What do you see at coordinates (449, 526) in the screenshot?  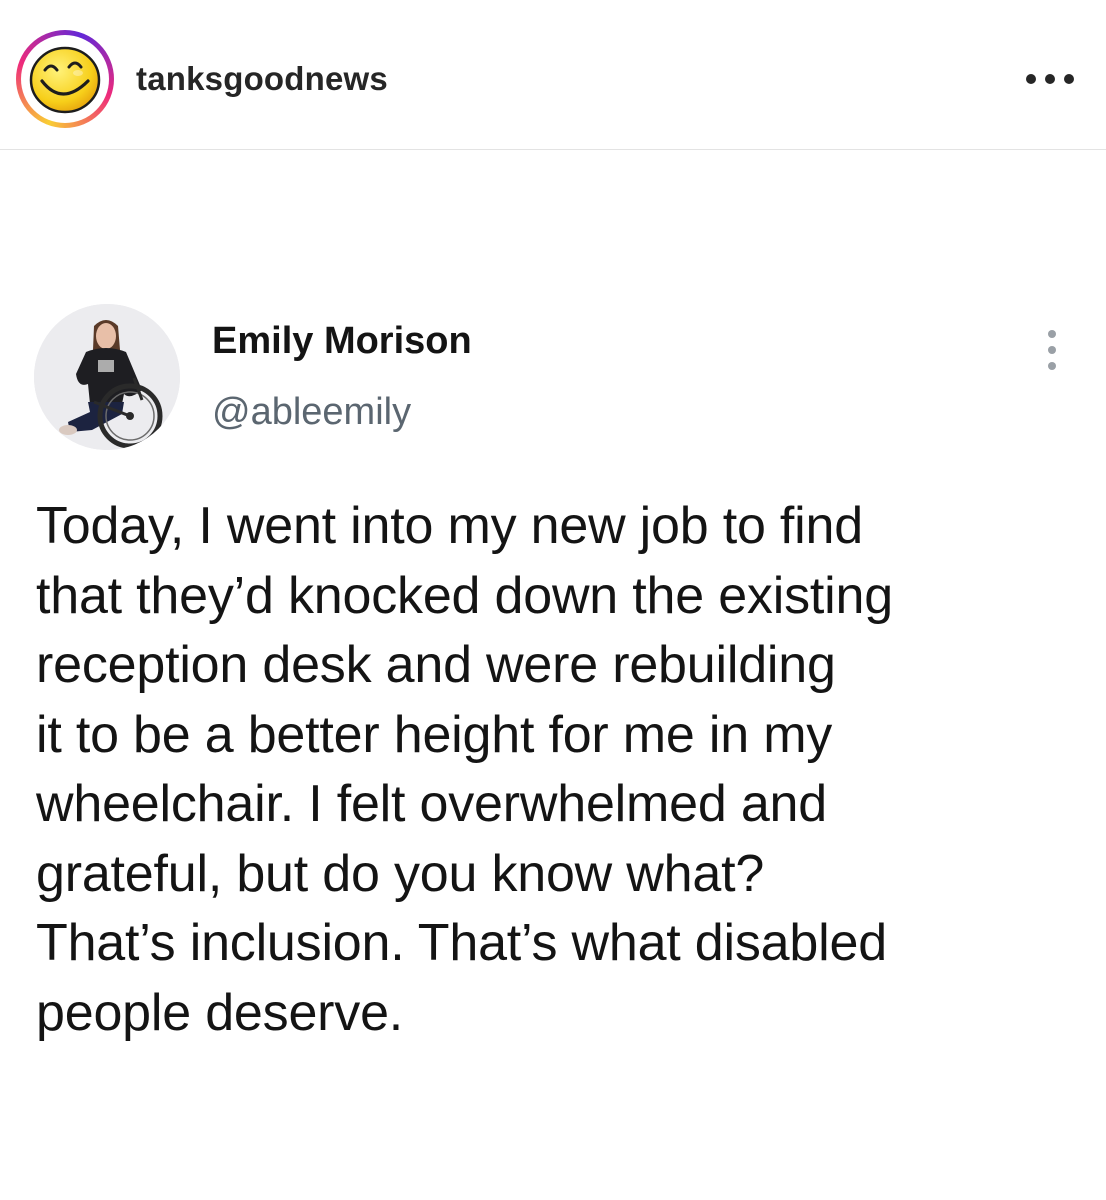 I see `tweet-text-line: Today, I went into my new job to find` at bounding box center [449, 526].